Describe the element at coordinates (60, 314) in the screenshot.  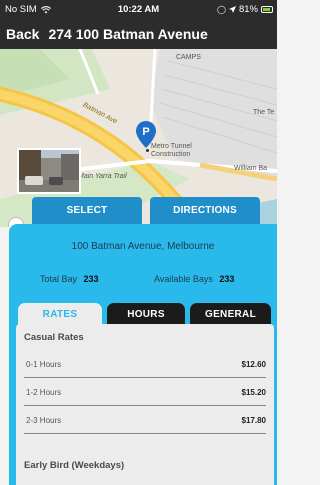
I see `tab-rates: RATES` at that location.